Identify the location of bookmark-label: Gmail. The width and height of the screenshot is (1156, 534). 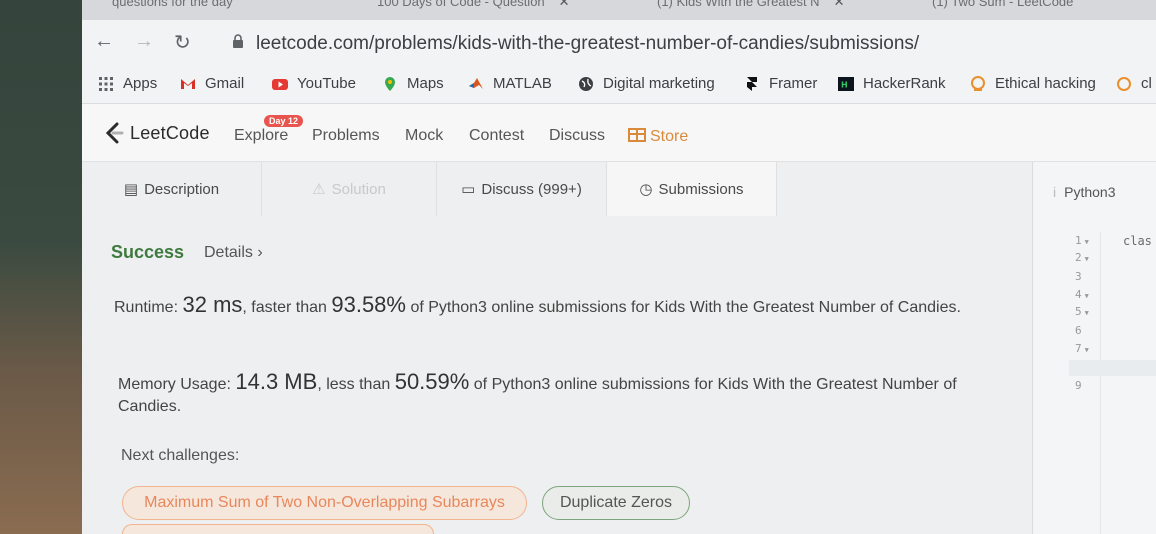
(225, 83).